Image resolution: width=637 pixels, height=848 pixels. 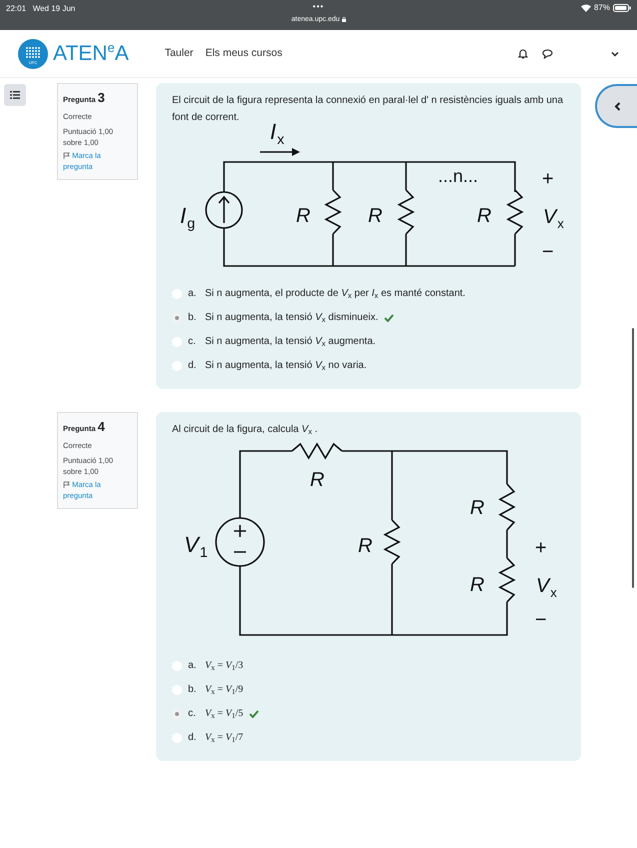 I want to click on caret-icon, so click(x=615, y=53).